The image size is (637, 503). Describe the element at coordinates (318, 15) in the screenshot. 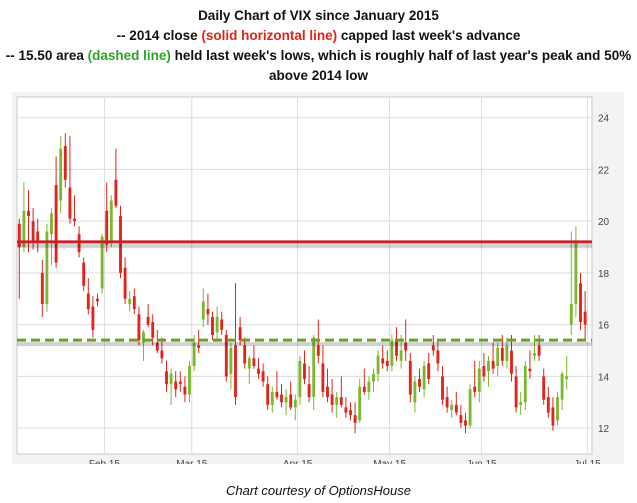

I see `chart-title: Daily Chart of VIX since January 2015` at that location.